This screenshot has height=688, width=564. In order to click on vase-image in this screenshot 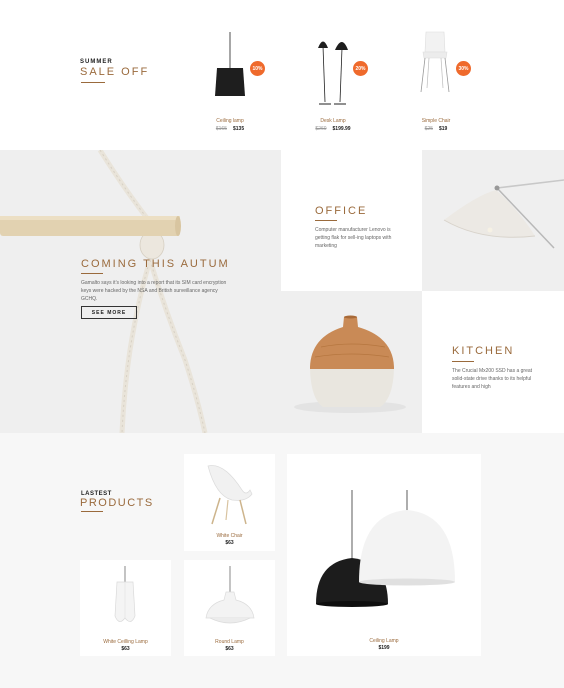, I will do `click(350, 364)`.